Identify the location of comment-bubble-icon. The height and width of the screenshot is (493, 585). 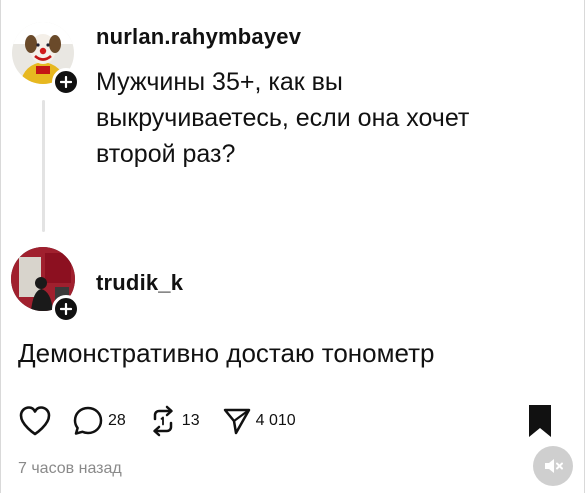
(88, 420).